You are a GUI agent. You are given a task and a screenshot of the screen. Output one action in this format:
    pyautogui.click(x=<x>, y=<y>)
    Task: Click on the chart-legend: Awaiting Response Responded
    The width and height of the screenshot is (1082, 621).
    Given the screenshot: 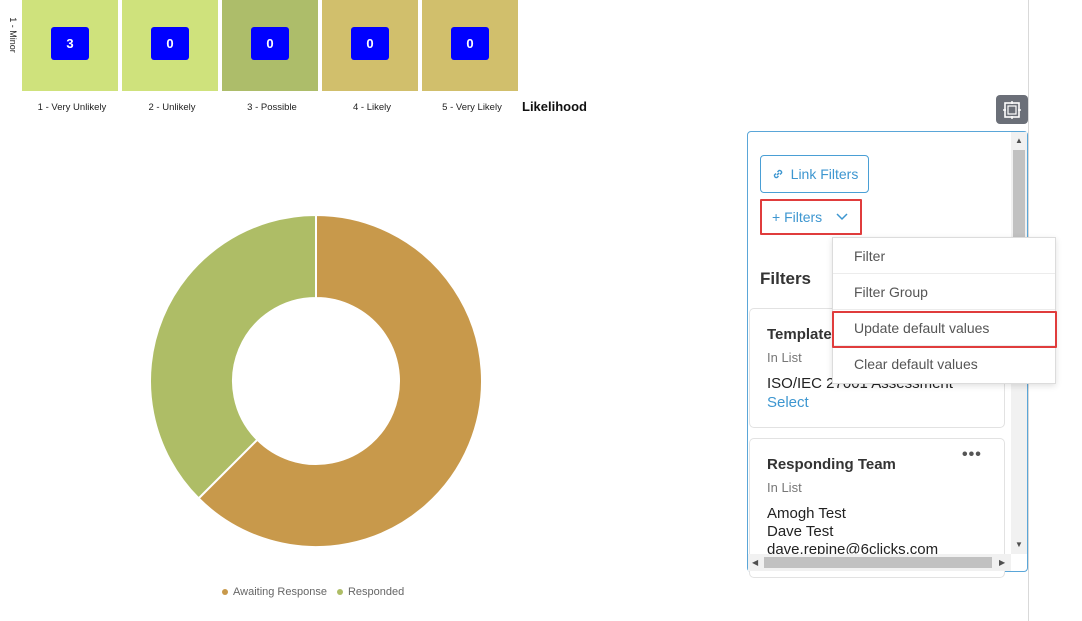 What is the action you would take?
    pyautogui.click(x=315, y=592)
    